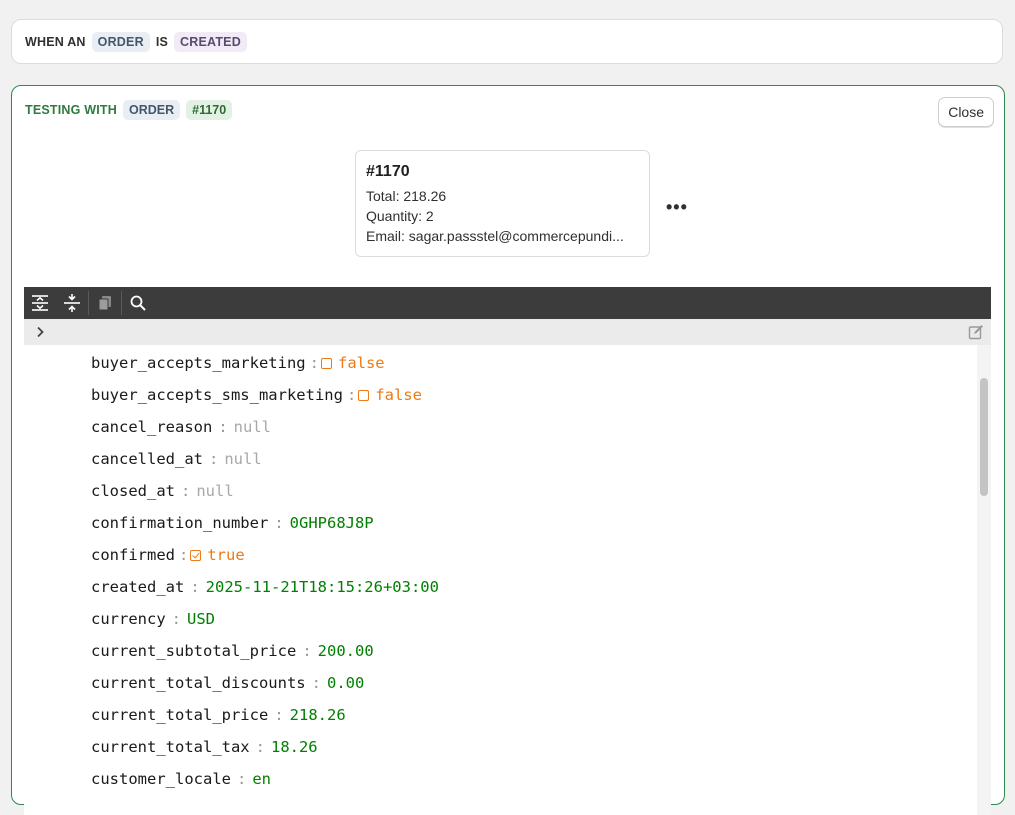  What do you see at coordinates (152, 427) in the screenshot?
I see `json-key: cancel_reason` at bounding box center [152, 427].